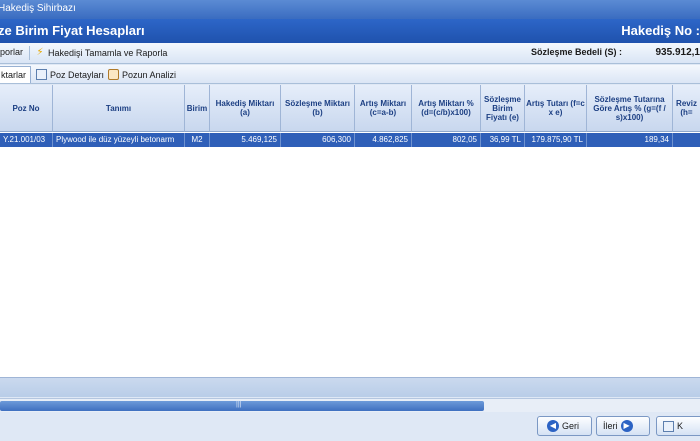 Image resolution: width=700 pixels, height=441 pixels. Describe the element at coordinates (446, 140) in the screenshot. I see `cell-artis-pct: 802,05` at that location.